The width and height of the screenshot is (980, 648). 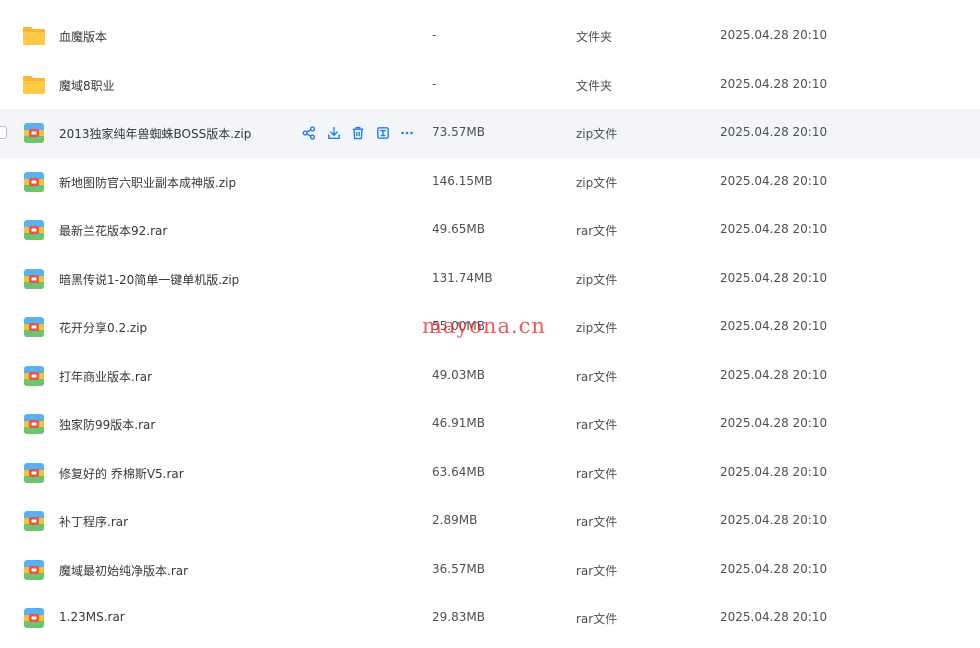 What do you see at coordinates (149, 279) in the screenshot?
I see `file-name: 暗黑传说1-20简单一键单机版.zip` at bounding box center [149, 279].